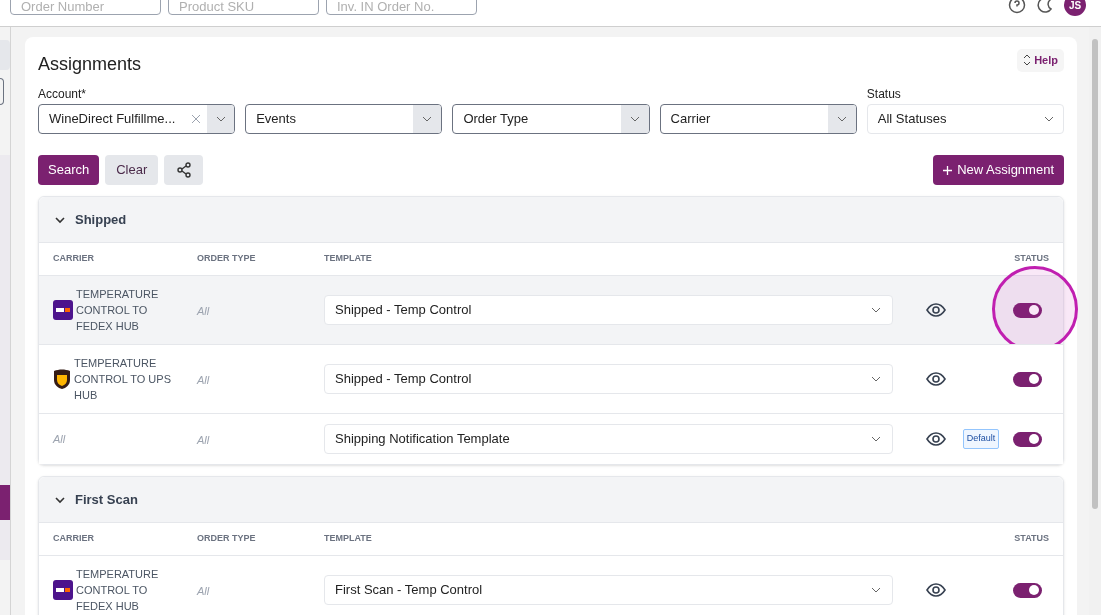 The width and height of the screenshot is (1101, 615). I want to click on clear-button: Clear, so click(132, 170).